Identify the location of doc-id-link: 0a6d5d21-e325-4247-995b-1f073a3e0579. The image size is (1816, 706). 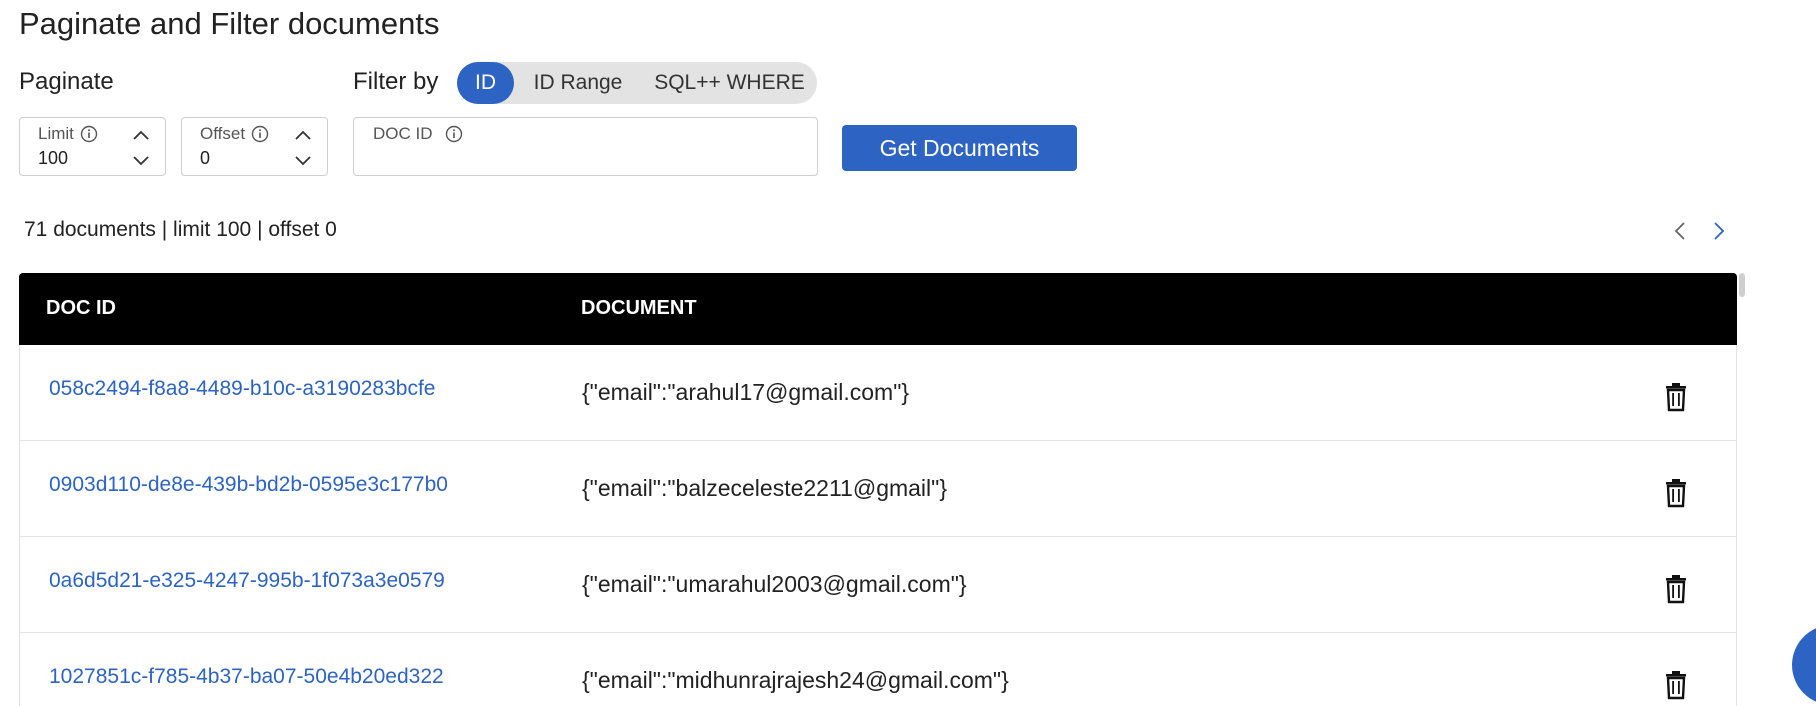
(247, 581).